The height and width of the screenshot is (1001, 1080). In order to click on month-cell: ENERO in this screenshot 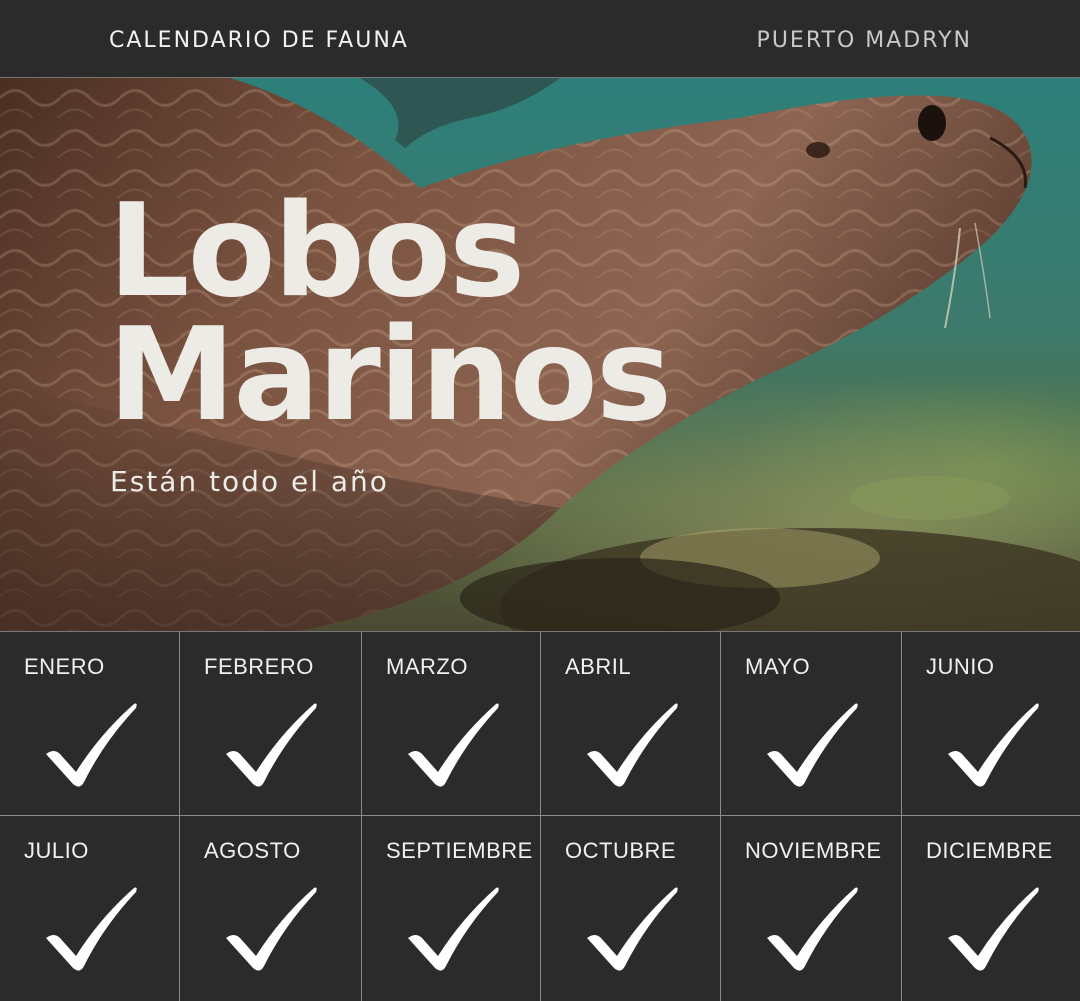, I will do `click(90, 724)`.